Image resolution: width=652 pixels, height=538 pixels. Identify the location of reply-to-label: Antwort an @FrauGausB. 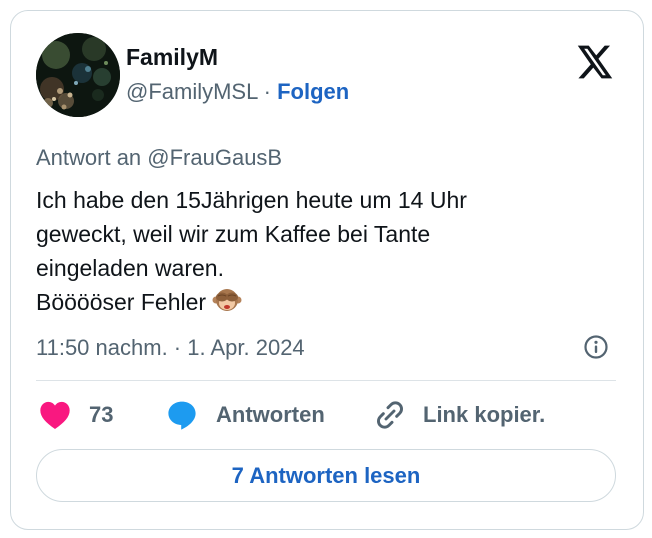
(159, 158).